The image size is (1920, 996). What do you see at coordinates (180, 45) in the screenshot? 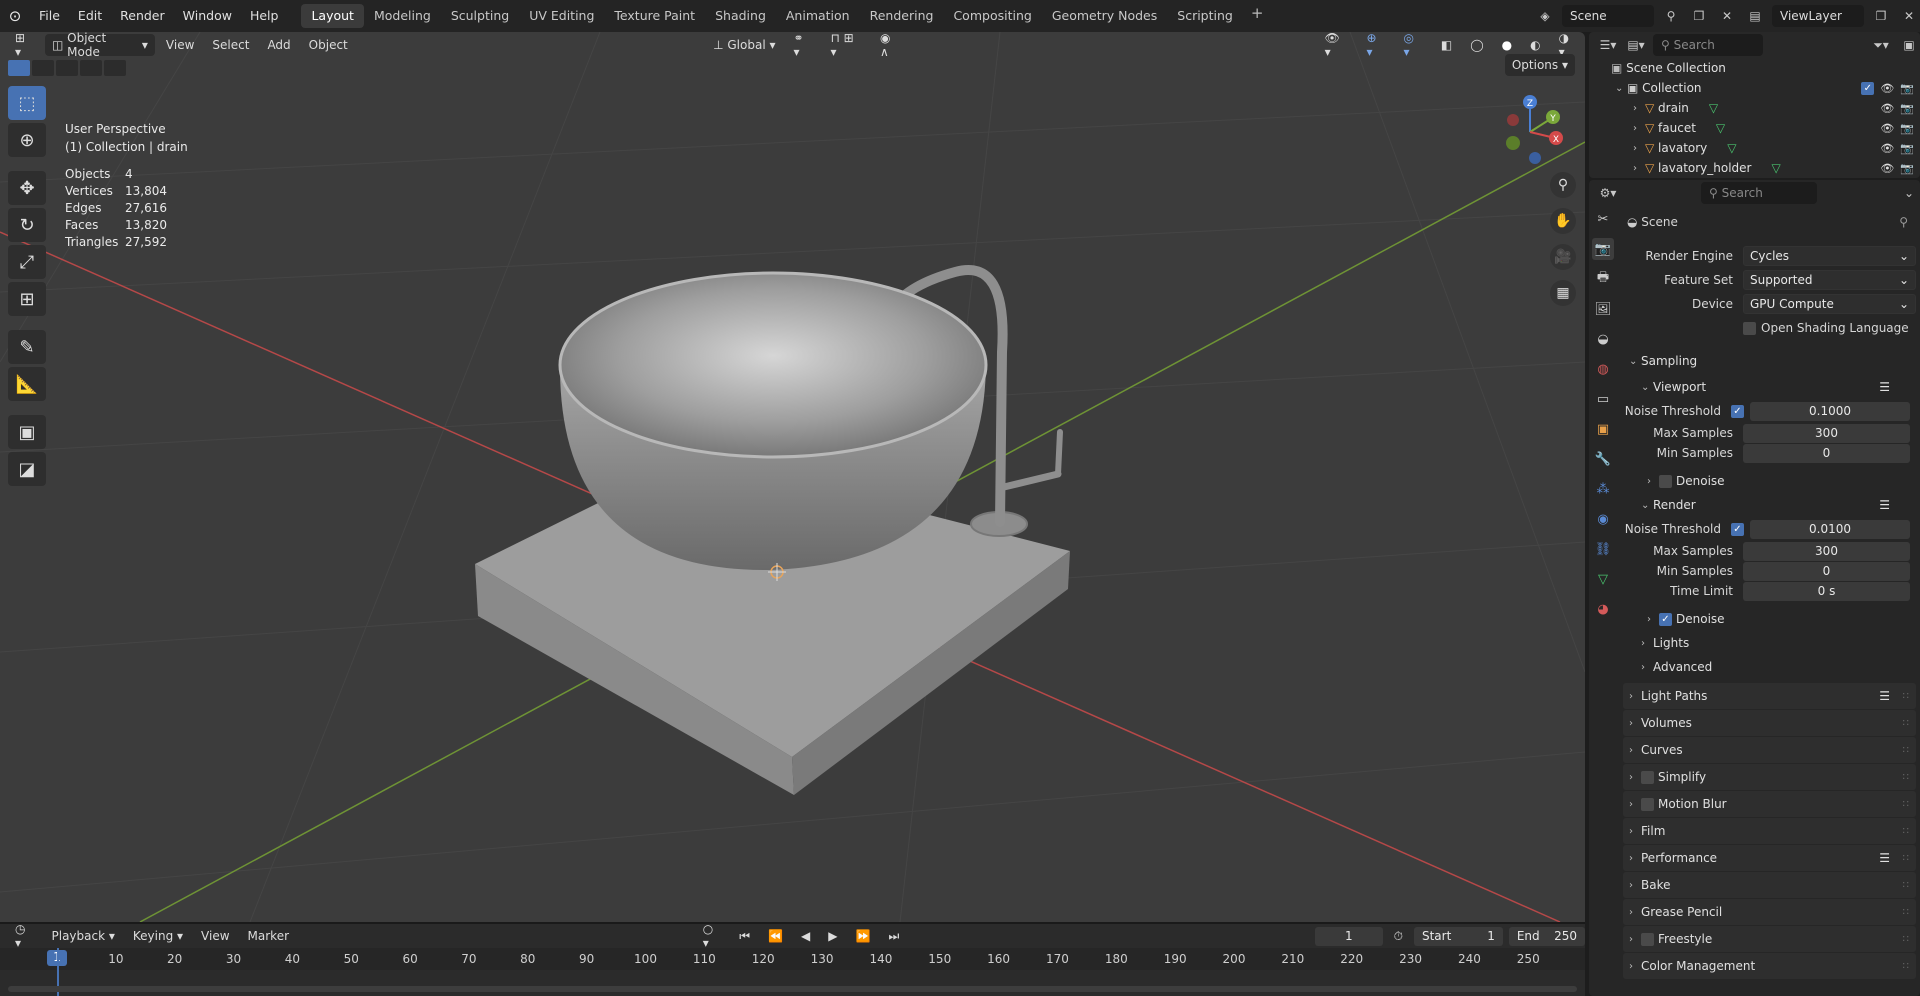
I see `menu-view: View` at bounding box center [180, 45].